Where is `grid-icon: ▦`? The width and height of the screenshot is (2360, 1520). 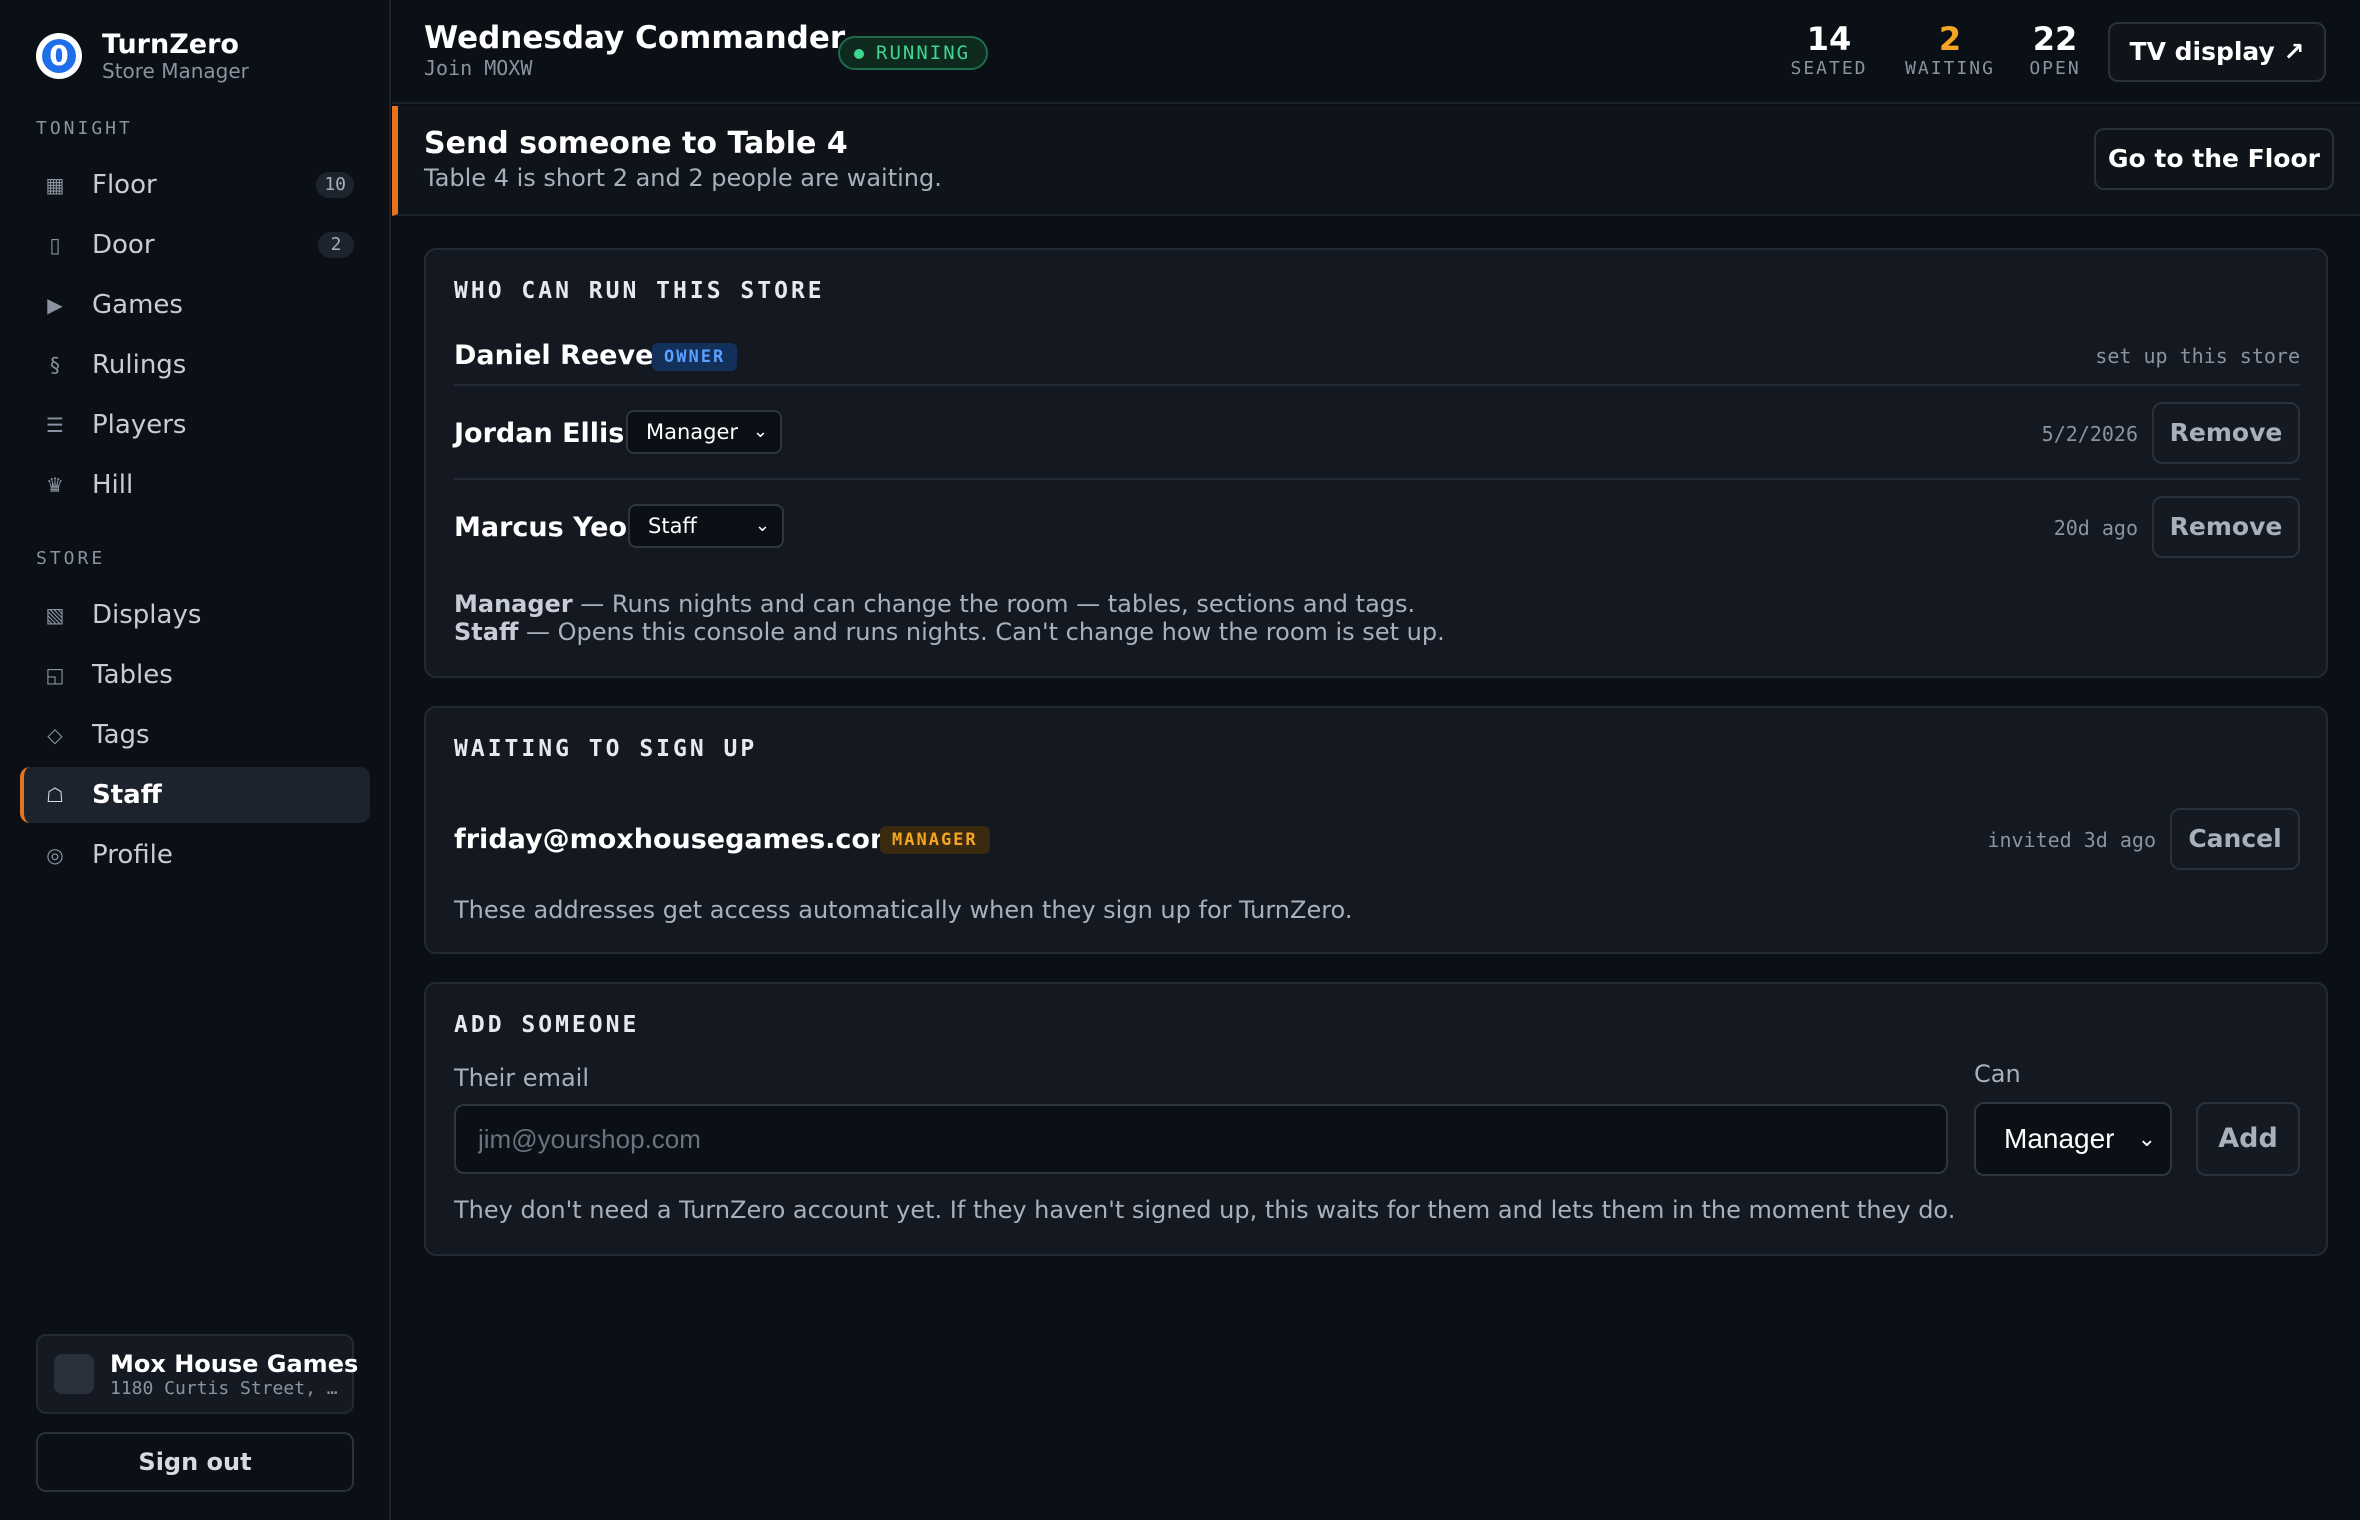 grid-icon: ▦ is located at coordinates (55, 185).